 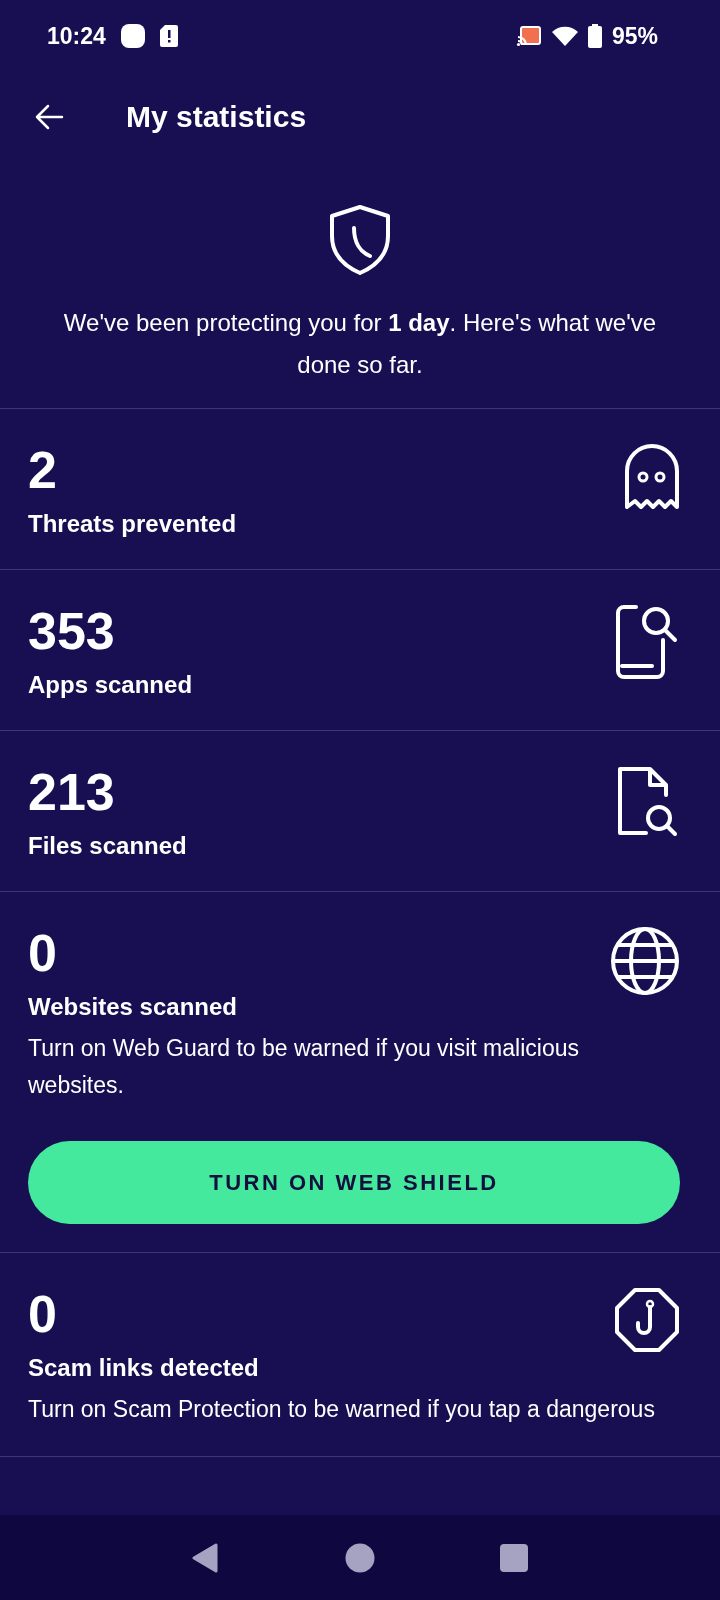 I want to click on recents-nav-icon, so click(x=513, y=1557).